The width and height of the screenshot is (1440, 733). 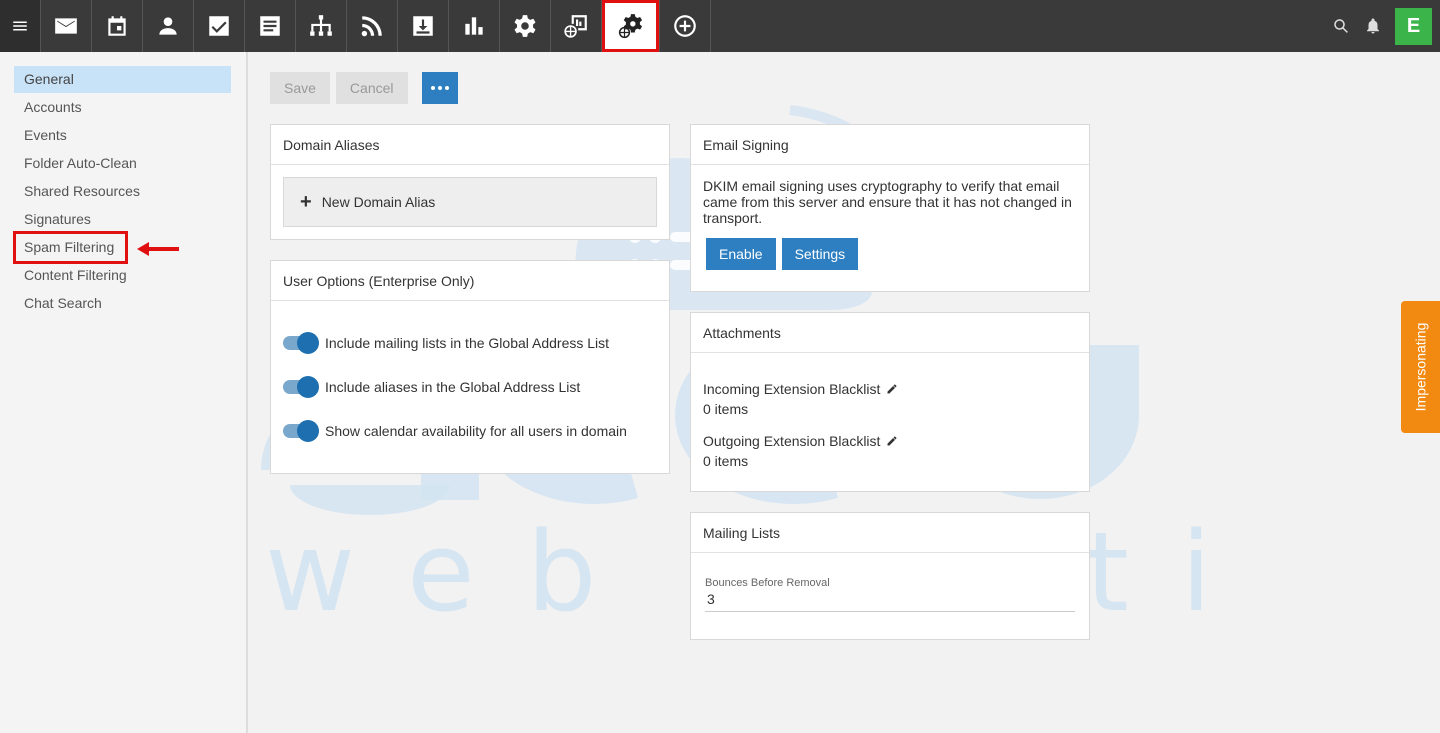 What do you see at coordinates (720, 26) in the screenshot?
I see `top-toolbar: E` at bounding box center [720, 26].